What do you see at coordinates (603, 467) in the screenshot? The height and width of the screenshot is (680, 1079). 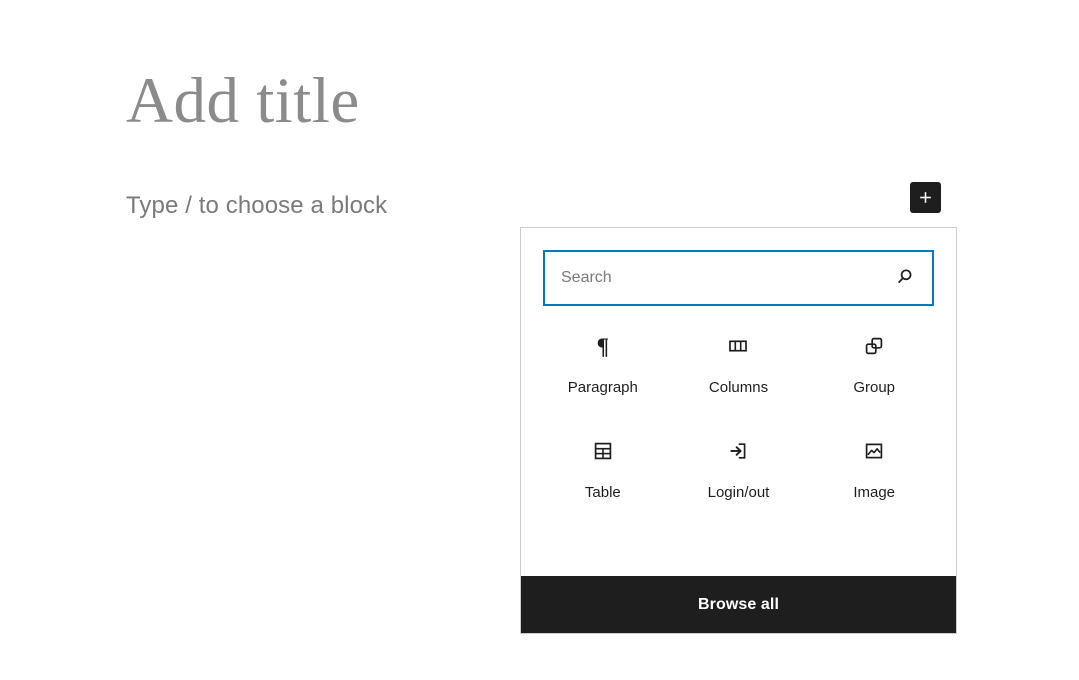 I see `block-item-table: Table` at bounding box center [603, 467].